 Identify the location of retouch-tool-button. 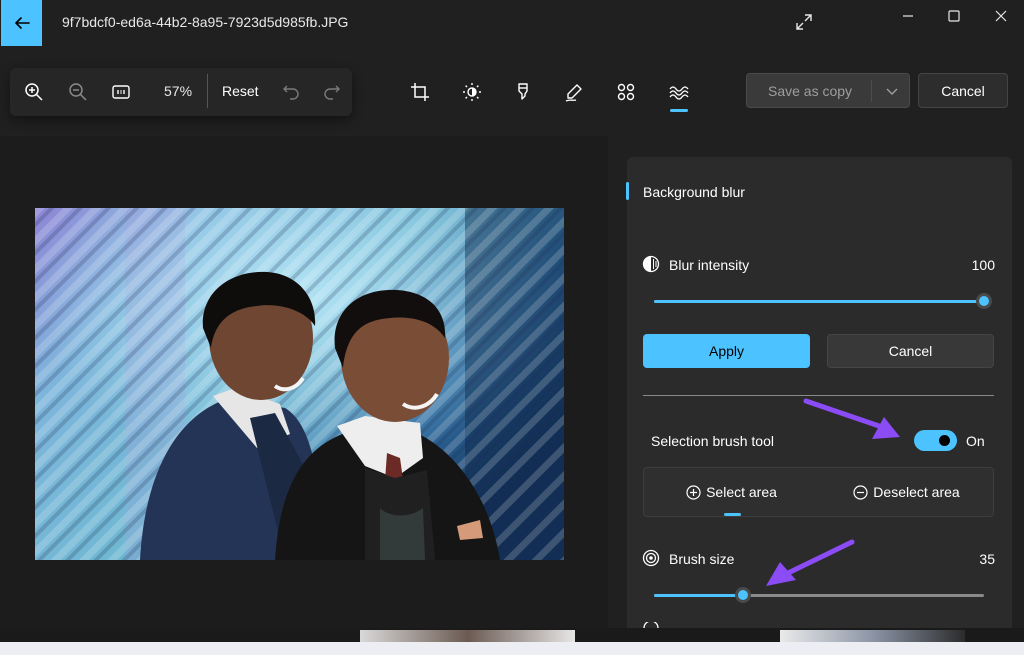
(626, 92).